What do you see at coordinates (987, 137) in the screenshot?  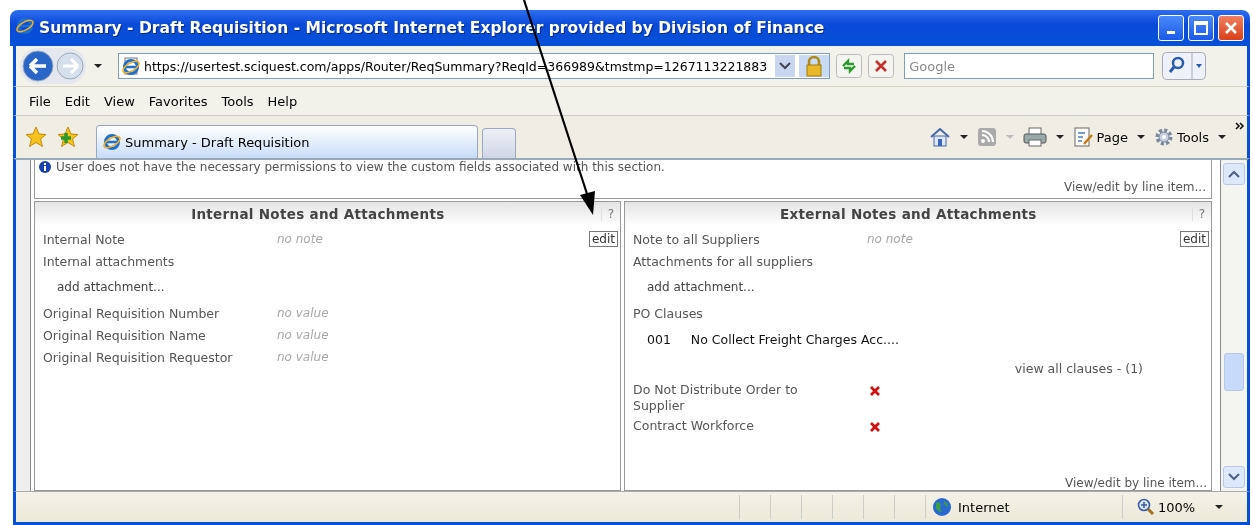 I see `feed-icon` at bounding box center [987, 137].